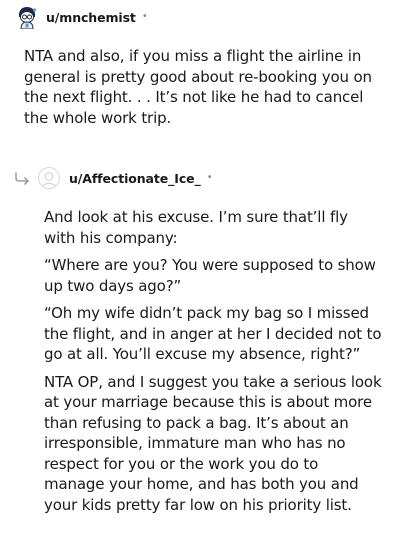  What do you see at coordinates (27, 17) in the screenshot?
I see `snoo-avatar-icon` at bounding box center [27, 17].